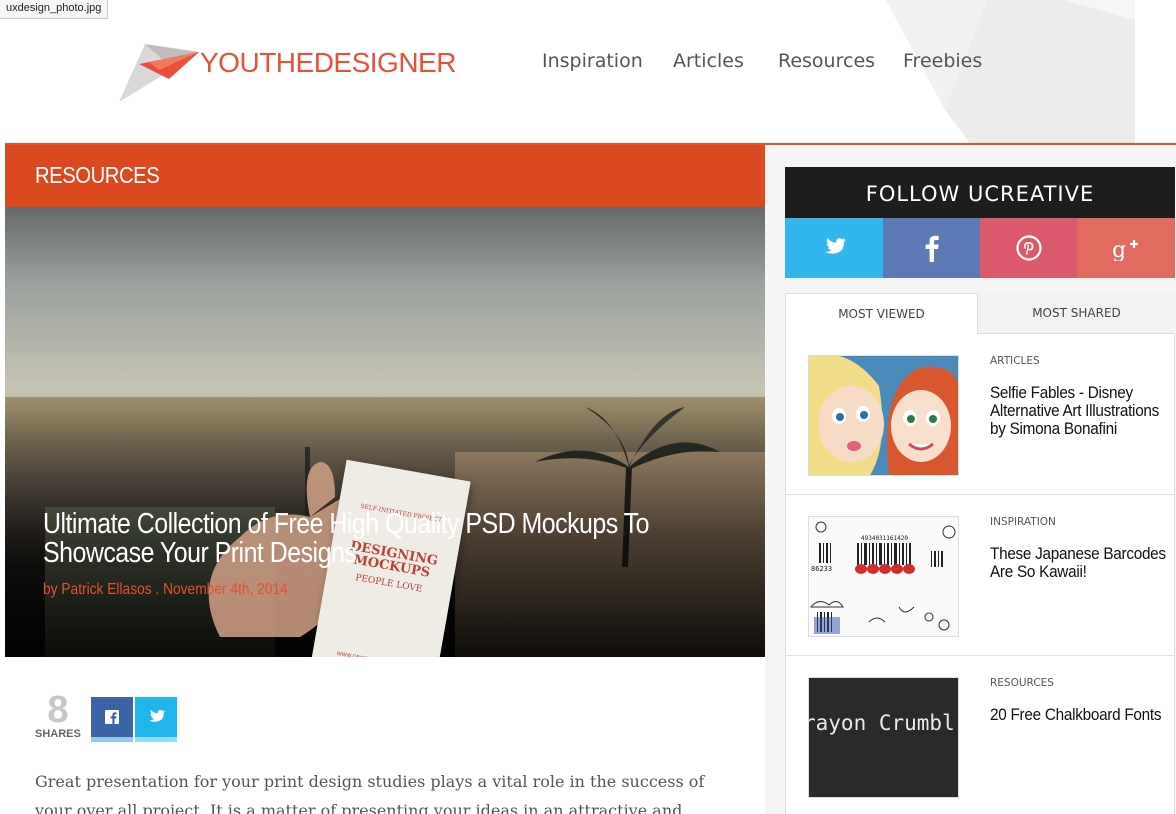 This screenshot has height=814, width=1176. I want to click on nav-resources: Resources, so click(826, 61).